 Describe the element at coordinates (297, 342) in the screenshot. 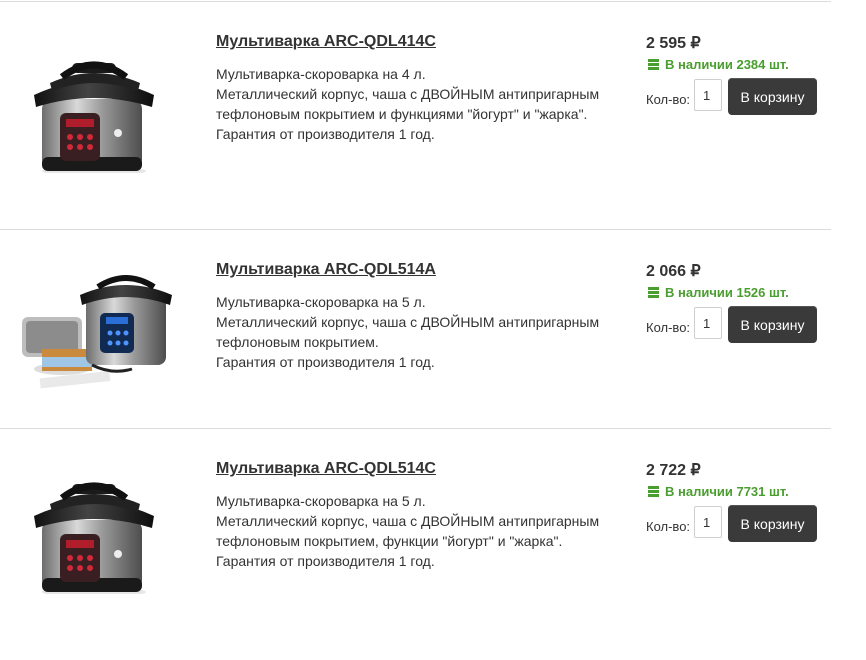

I see `description-line: тефлоновым покрытием.` at that location.